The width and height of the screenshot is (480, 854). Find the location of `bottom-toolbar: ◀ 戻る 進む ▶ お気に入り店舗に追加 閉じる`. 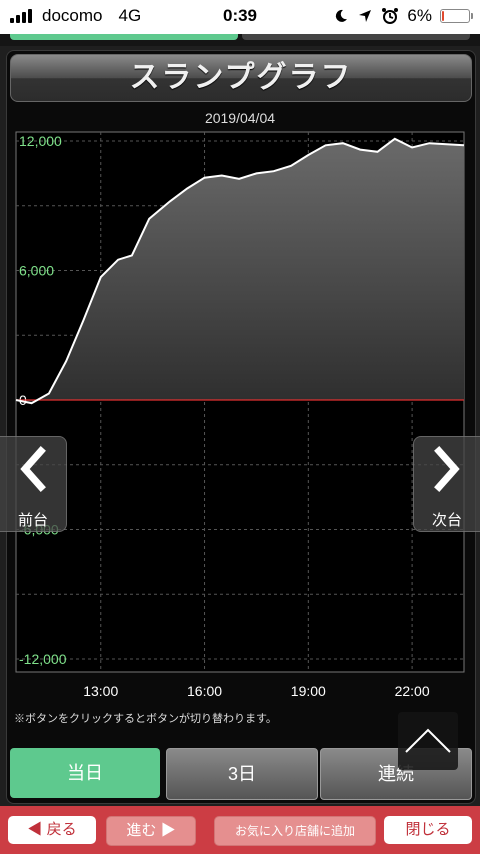

bottom-toolbar: ◀ 戻る 進む ▶ お気に入り店舗に追加 閉じる is located at coordinates (240, 830).